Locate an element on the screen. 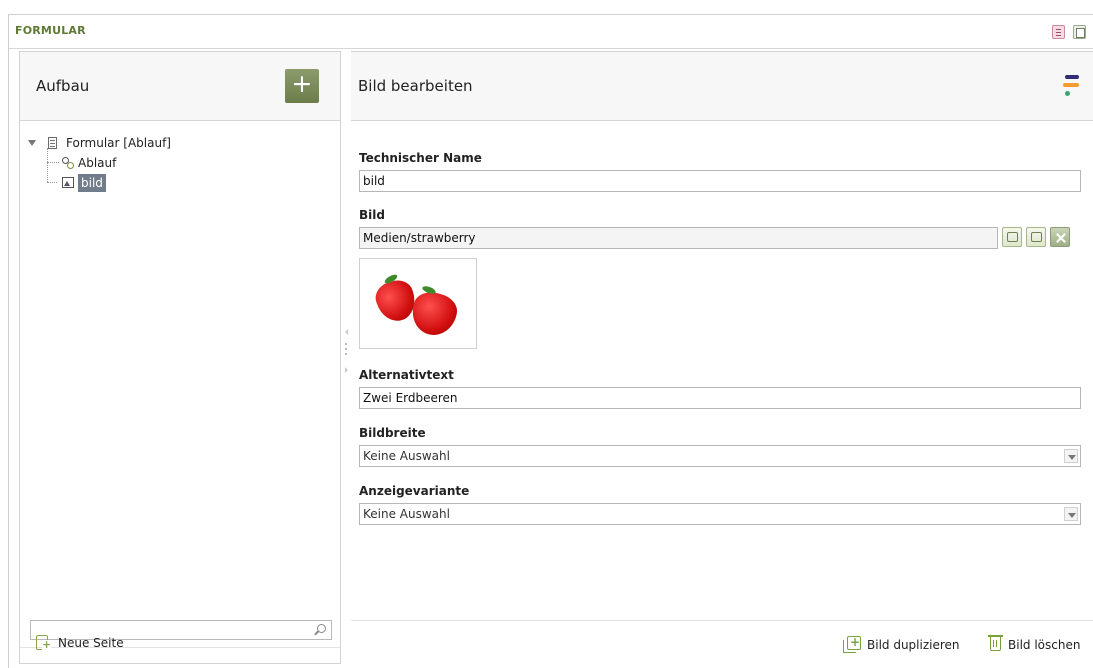  tree-item-label-selected: bild is located at coordinates (92, 183).